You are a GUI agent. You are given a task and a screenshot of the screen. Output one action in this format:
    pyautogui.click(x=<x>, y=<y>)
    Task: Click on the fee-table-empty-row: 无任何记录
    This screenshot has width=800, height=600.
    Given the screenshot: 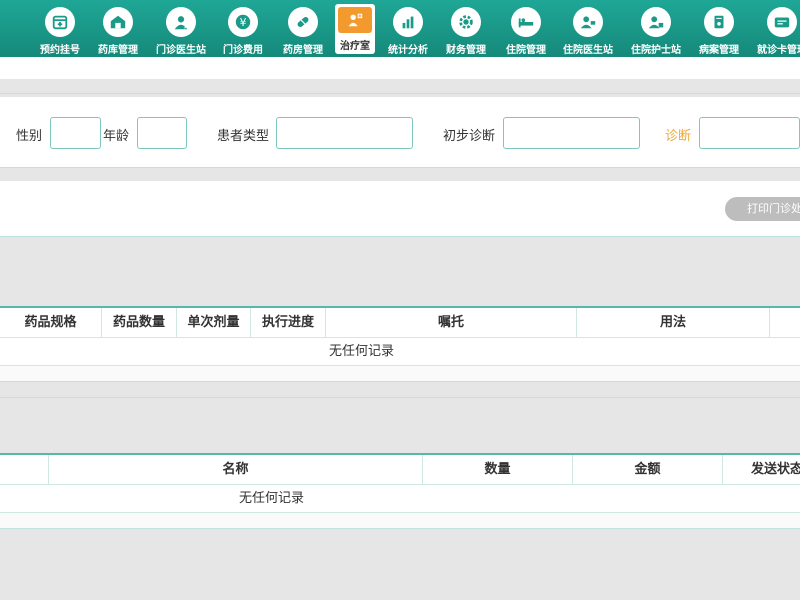 What is the action you would take?
    pyautogui.click(x=400, y=499)
    